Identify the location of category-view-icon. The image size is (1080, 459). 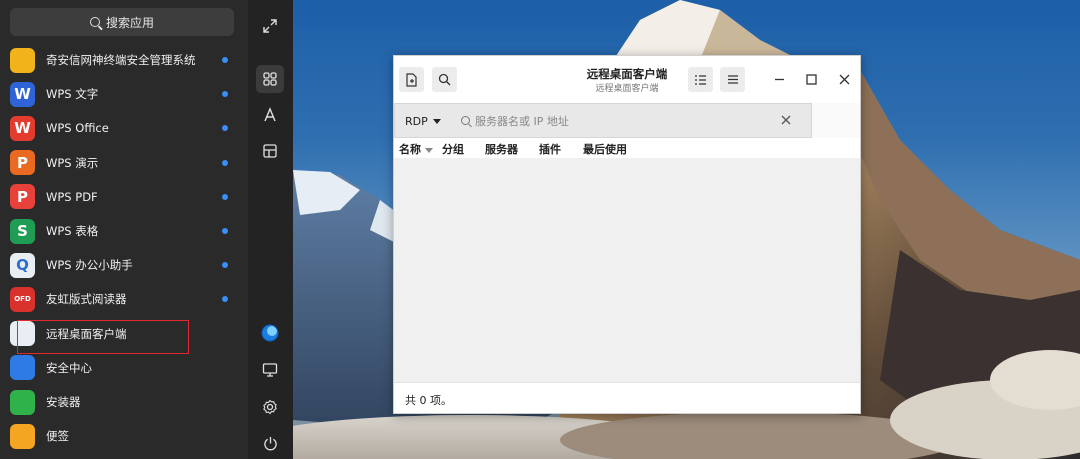
(270, 151).